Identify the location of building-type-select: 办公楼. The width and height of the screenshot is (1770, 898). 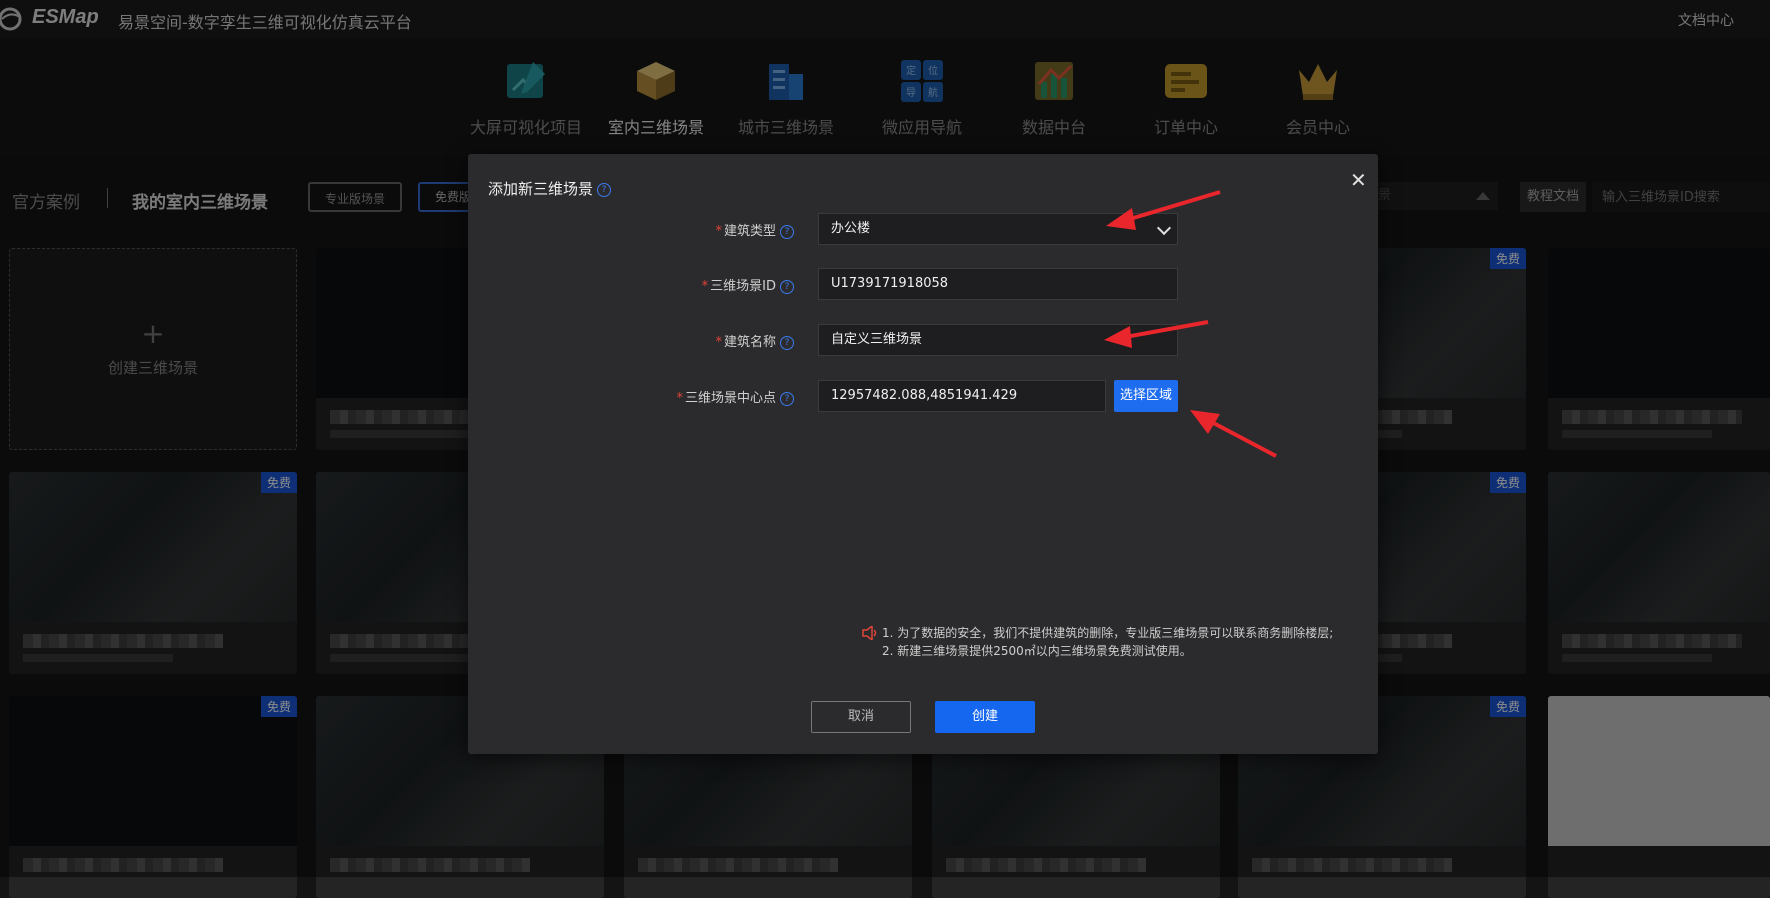
(998, 229).